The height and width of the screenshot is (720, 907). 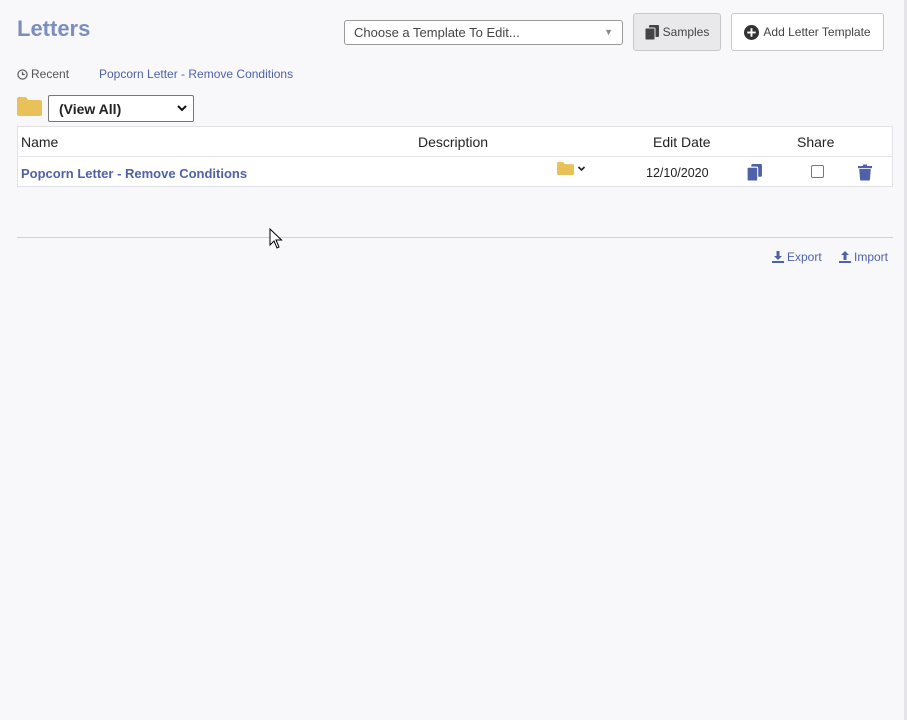 What do you see at coordinates (50, 74) in the screenshot?
I see `recent-label-text: Recent` at bounding box center [50, 74].